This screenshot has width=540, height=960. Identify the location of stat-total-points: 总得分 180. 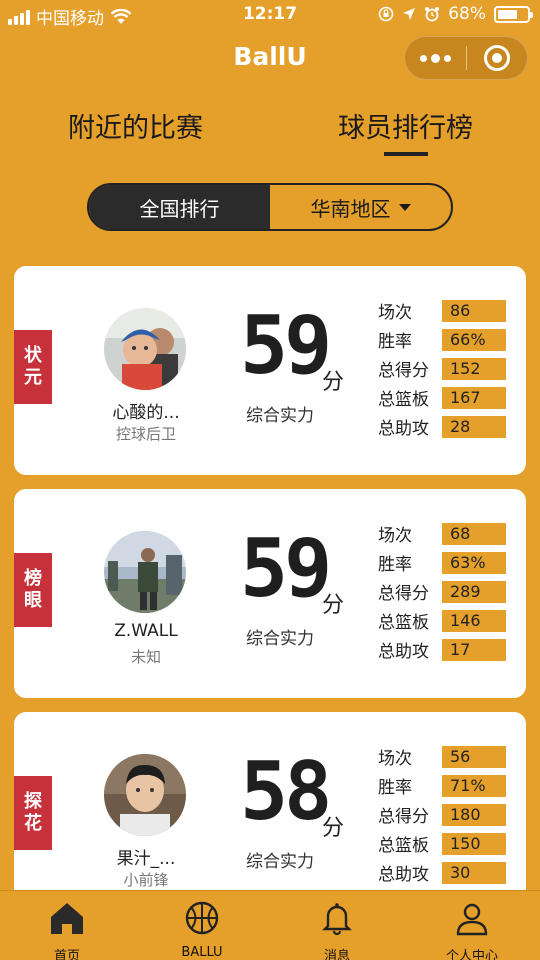
(442, 814).